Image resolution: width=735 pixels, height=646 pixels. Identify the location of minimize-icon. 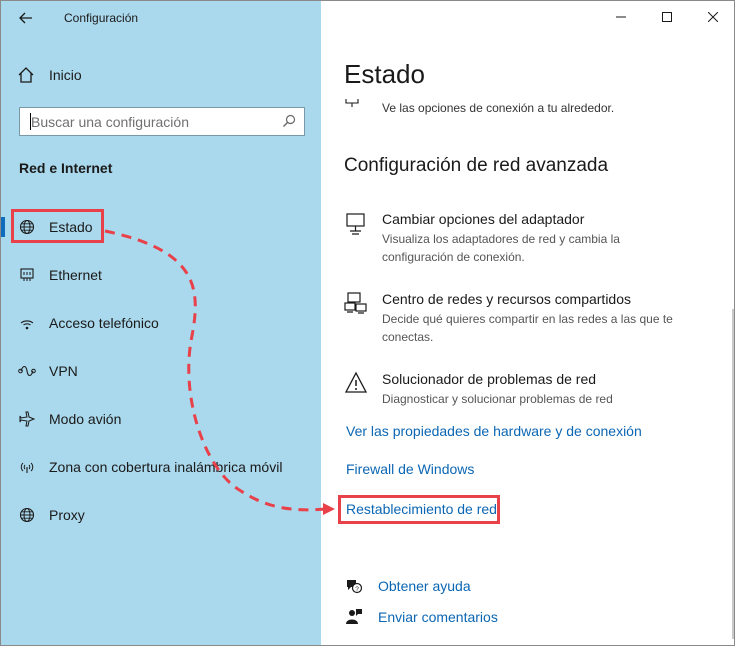
(621, 17).